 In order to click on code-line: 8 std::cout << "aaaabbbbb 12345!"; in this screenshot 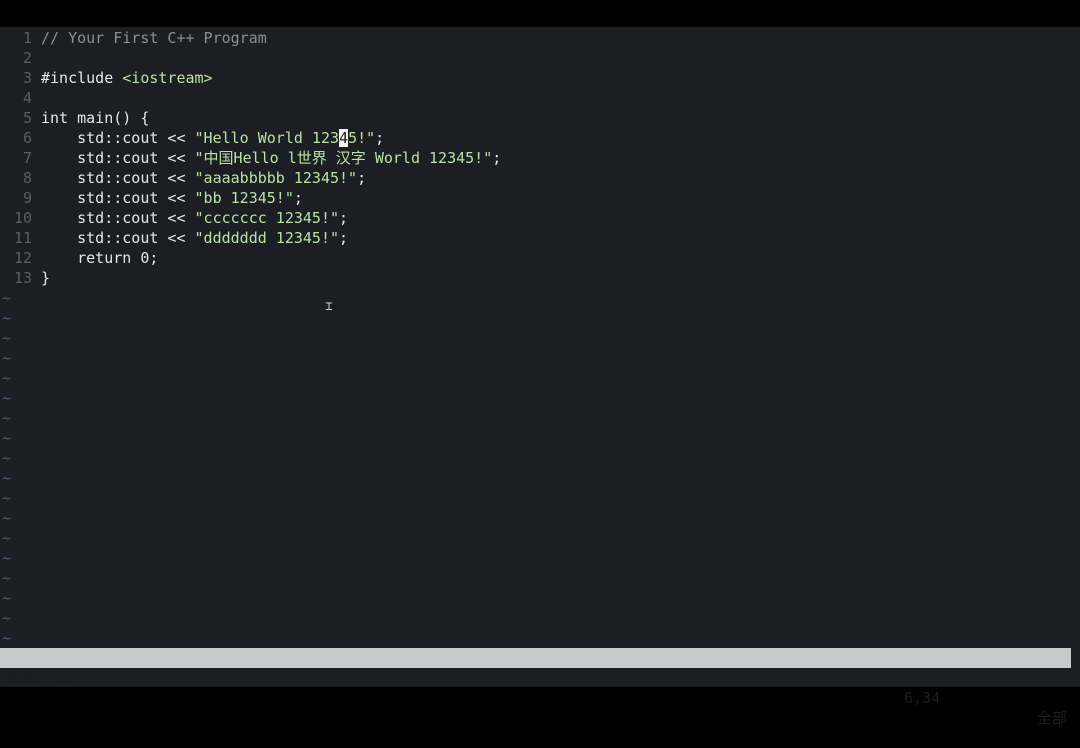, I will do `click(540, 178)`.